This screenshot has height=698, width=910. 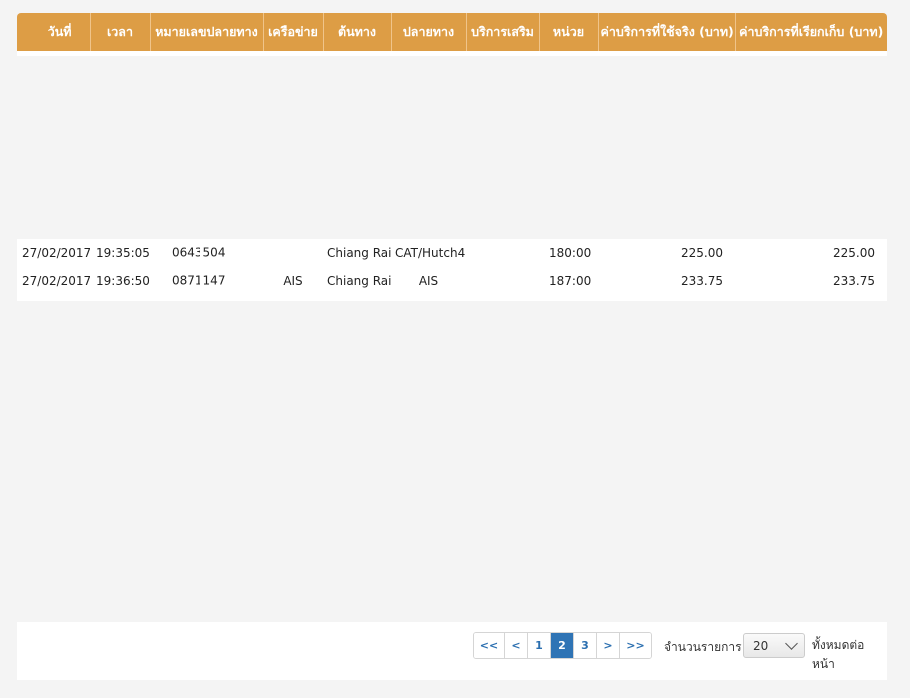 I want to click on page-3-button: 3, so click(x=585, y=645).